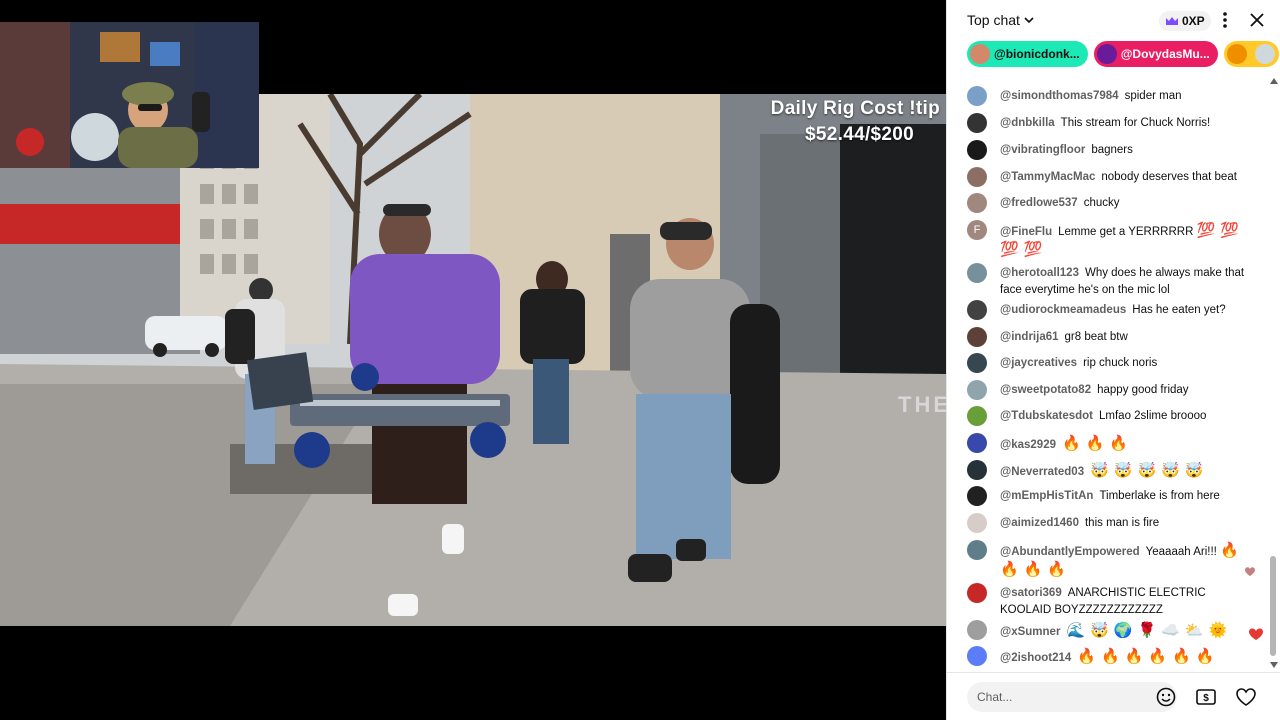  Describe the element at coordinates (1028, 445) in the screenshot. I see `chat-author: @kas2929` at that location.